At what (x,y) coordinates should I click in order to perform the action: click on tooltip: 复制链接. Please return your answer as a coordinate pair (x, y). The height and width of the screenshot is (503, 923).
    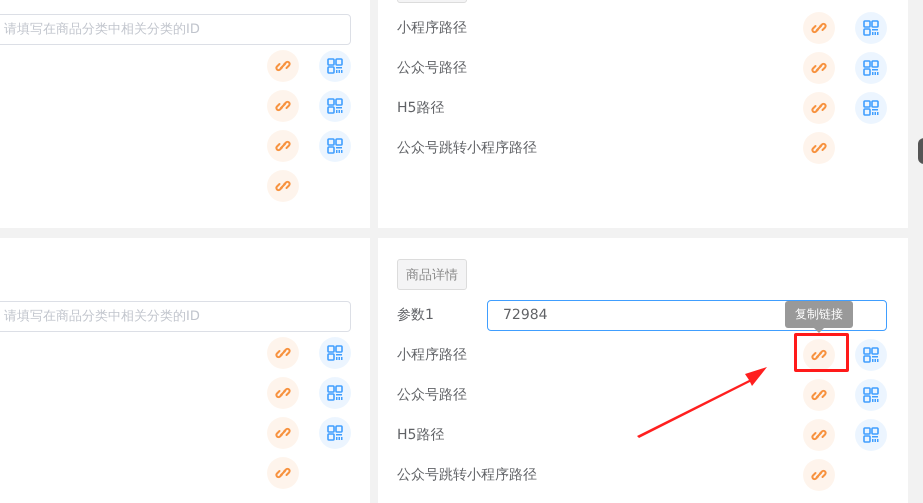
    Looking at the image, I should click on (819, 317).